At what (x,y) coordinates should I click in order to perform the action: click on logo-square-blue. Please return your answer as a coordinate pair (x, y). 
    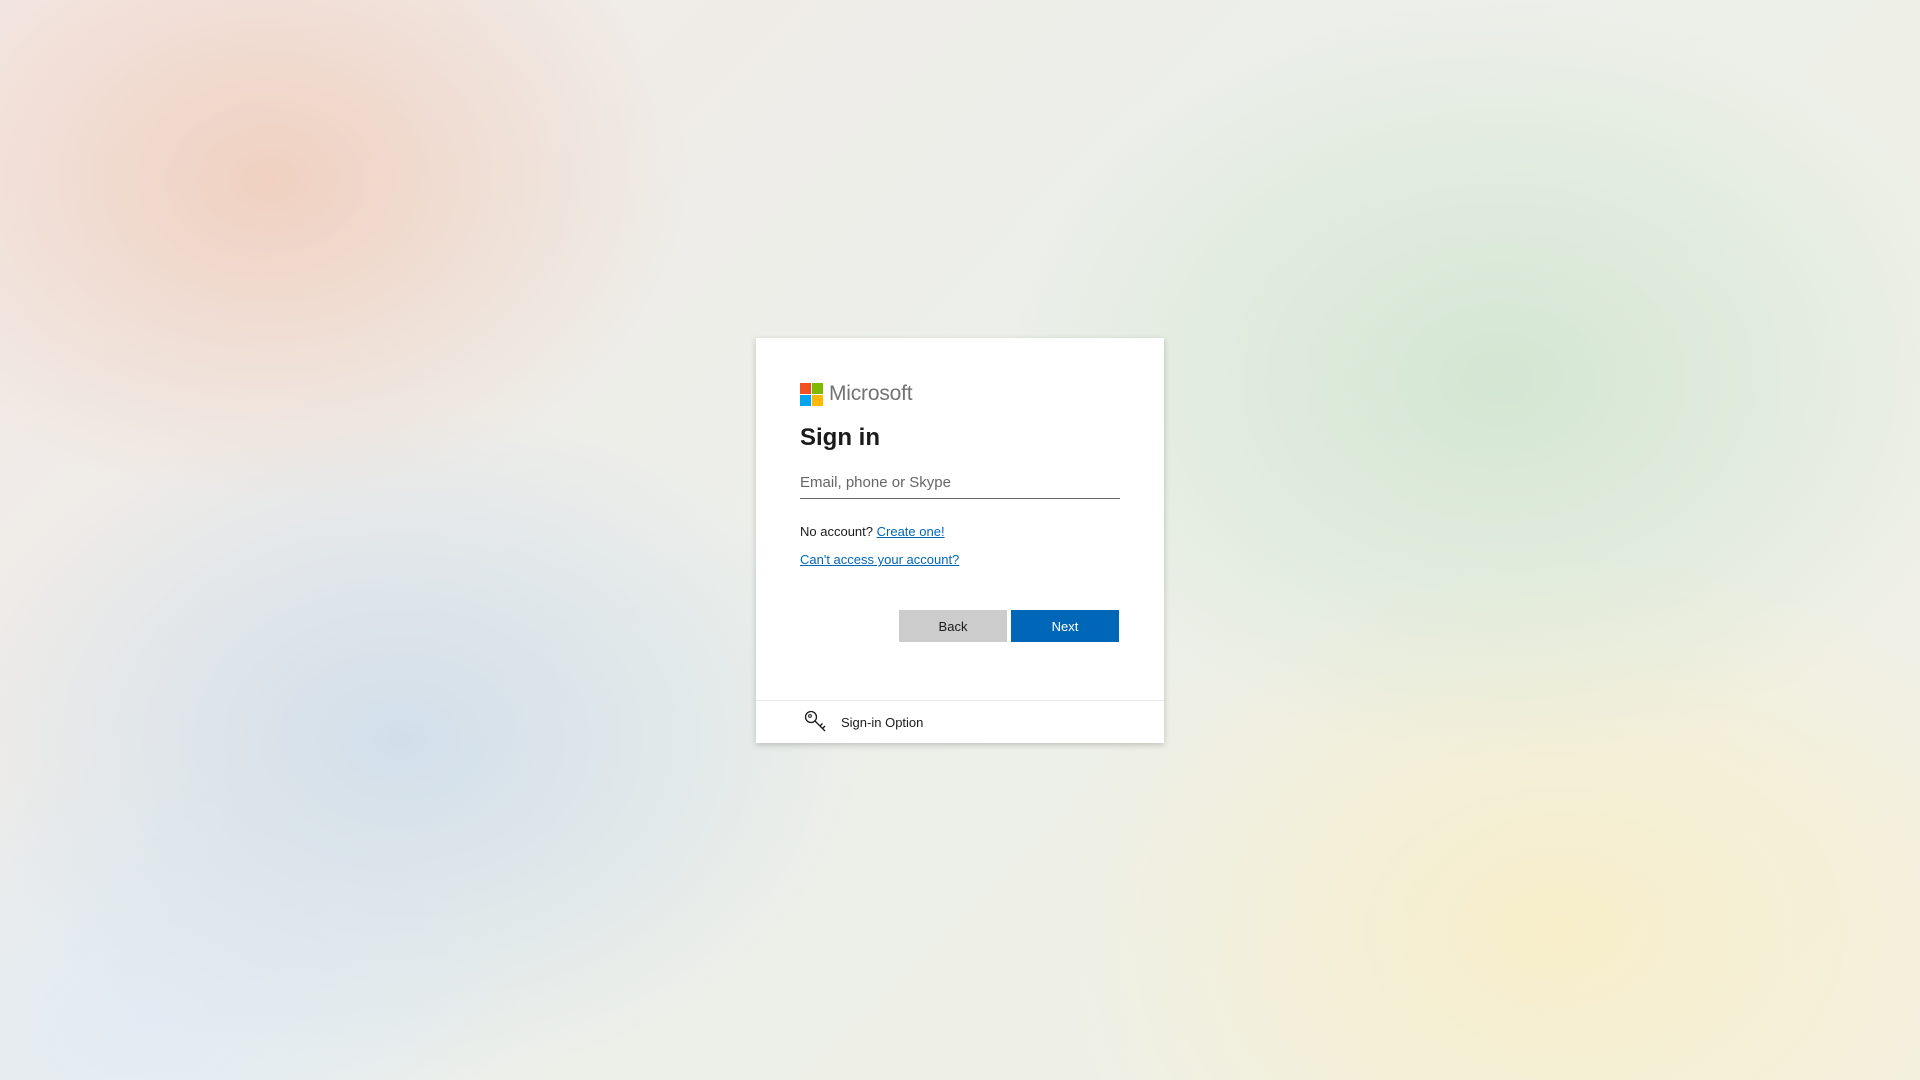
    Looking at the image, I should click on (805, 400).